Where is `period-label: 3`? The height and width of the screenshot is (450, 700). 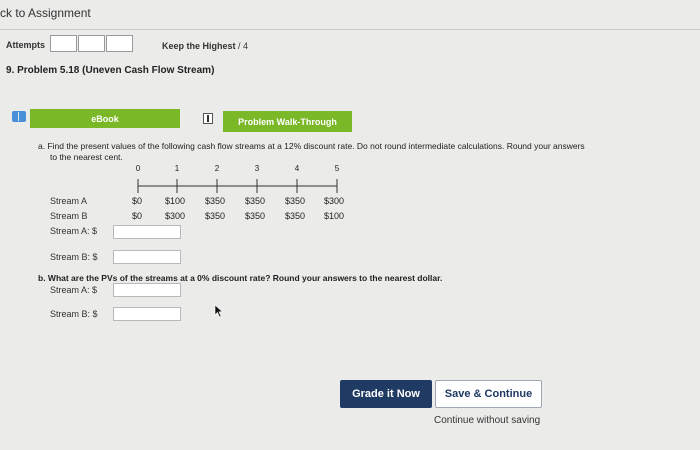
period-label: 3 is located at coordinates (257, 168).